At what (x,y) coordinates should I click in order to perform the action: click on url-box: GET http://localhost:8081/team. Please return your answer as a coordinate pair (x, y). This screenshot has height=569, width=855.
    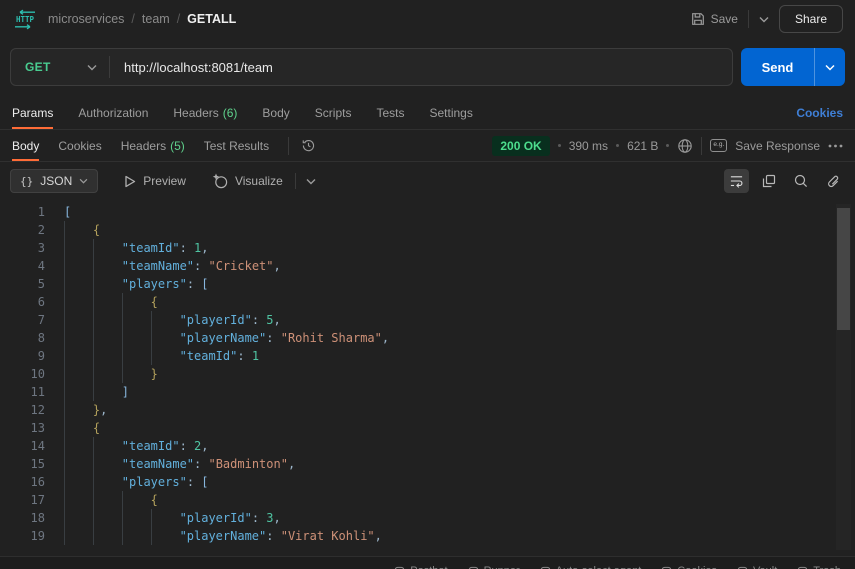
    Looking at the image, I should click on (371, 67).